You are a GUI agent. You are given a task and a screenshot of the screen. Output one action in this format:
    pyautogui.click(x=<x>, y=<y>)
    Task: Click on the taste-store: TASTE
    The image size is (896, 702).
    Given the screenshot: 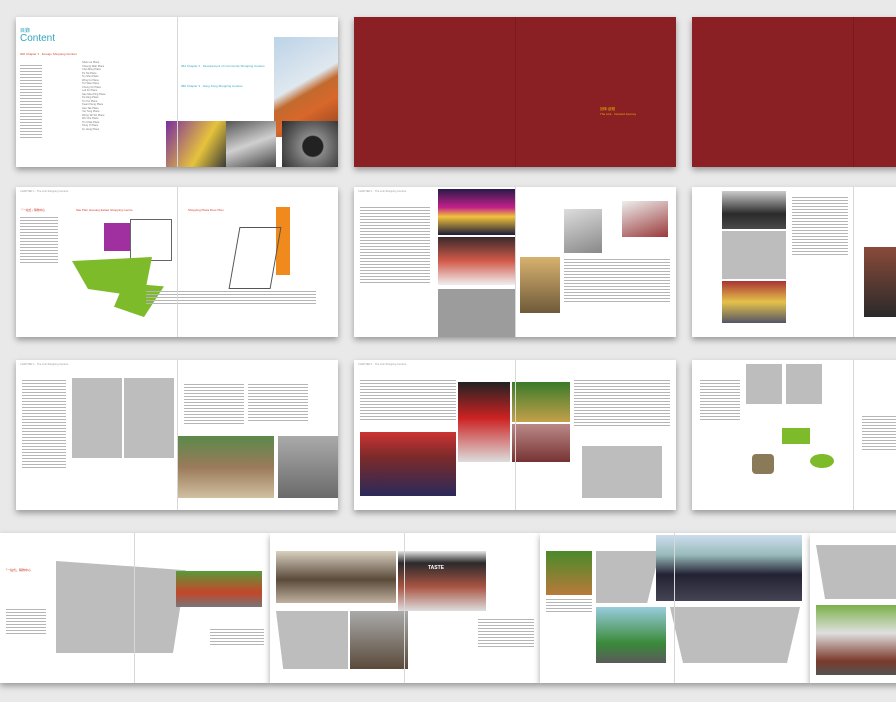 What is the action you would take?
    pyautogui.click(x=442, y=581)
    